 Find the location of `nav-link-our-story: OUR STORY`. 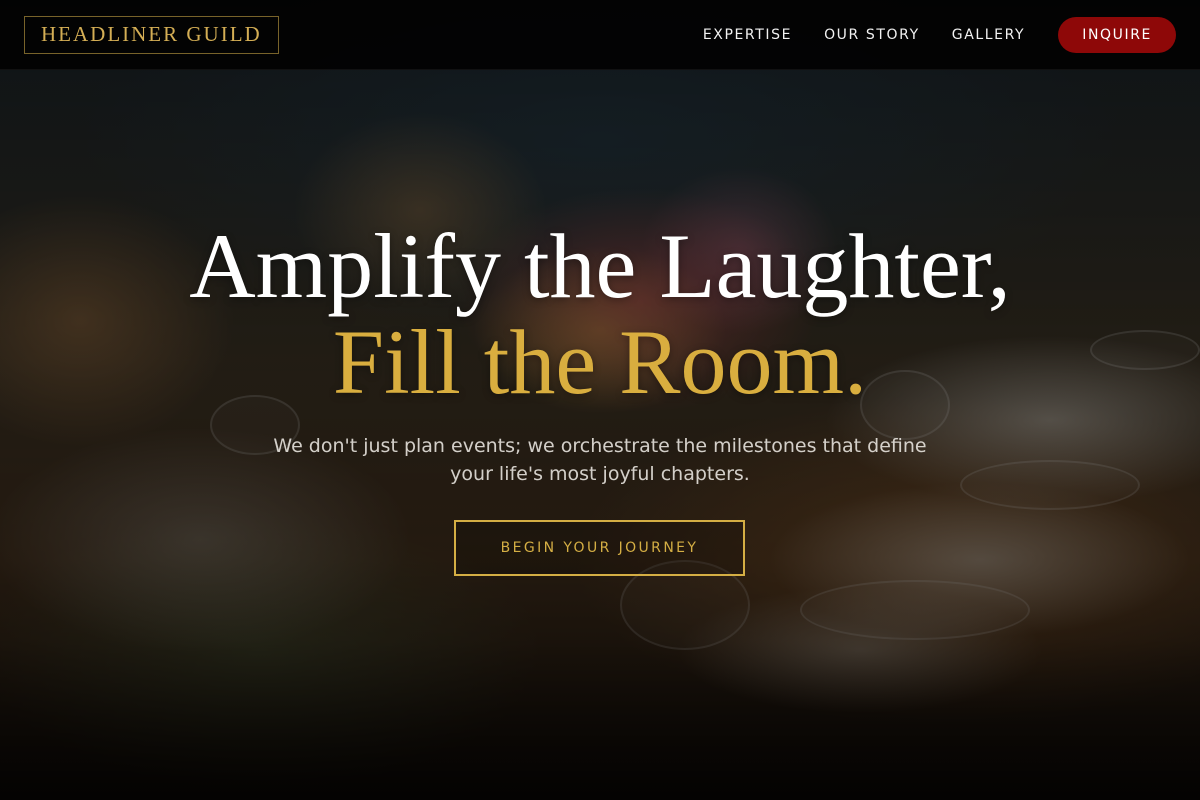

nav-link-our-story: OUR STORY is located at coordinates (872, 35).